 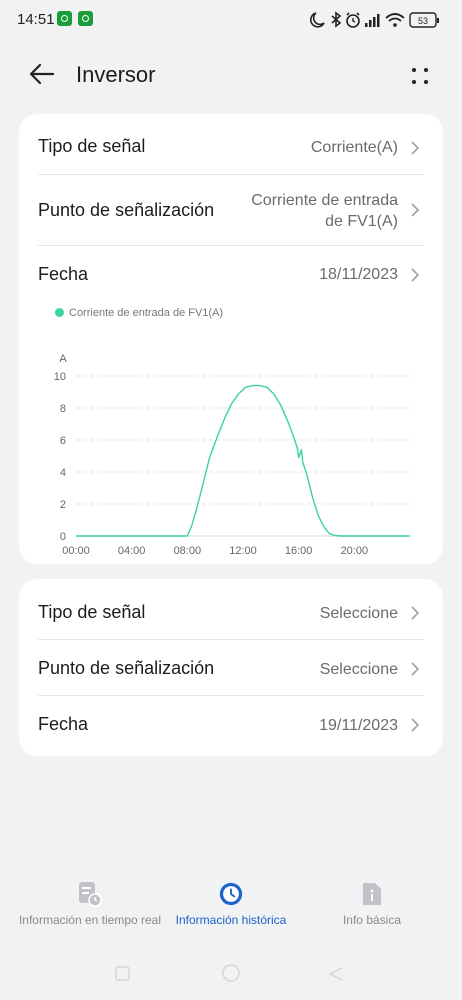 I want to click on system-status-icons: 53, so click(x=374, y=19).